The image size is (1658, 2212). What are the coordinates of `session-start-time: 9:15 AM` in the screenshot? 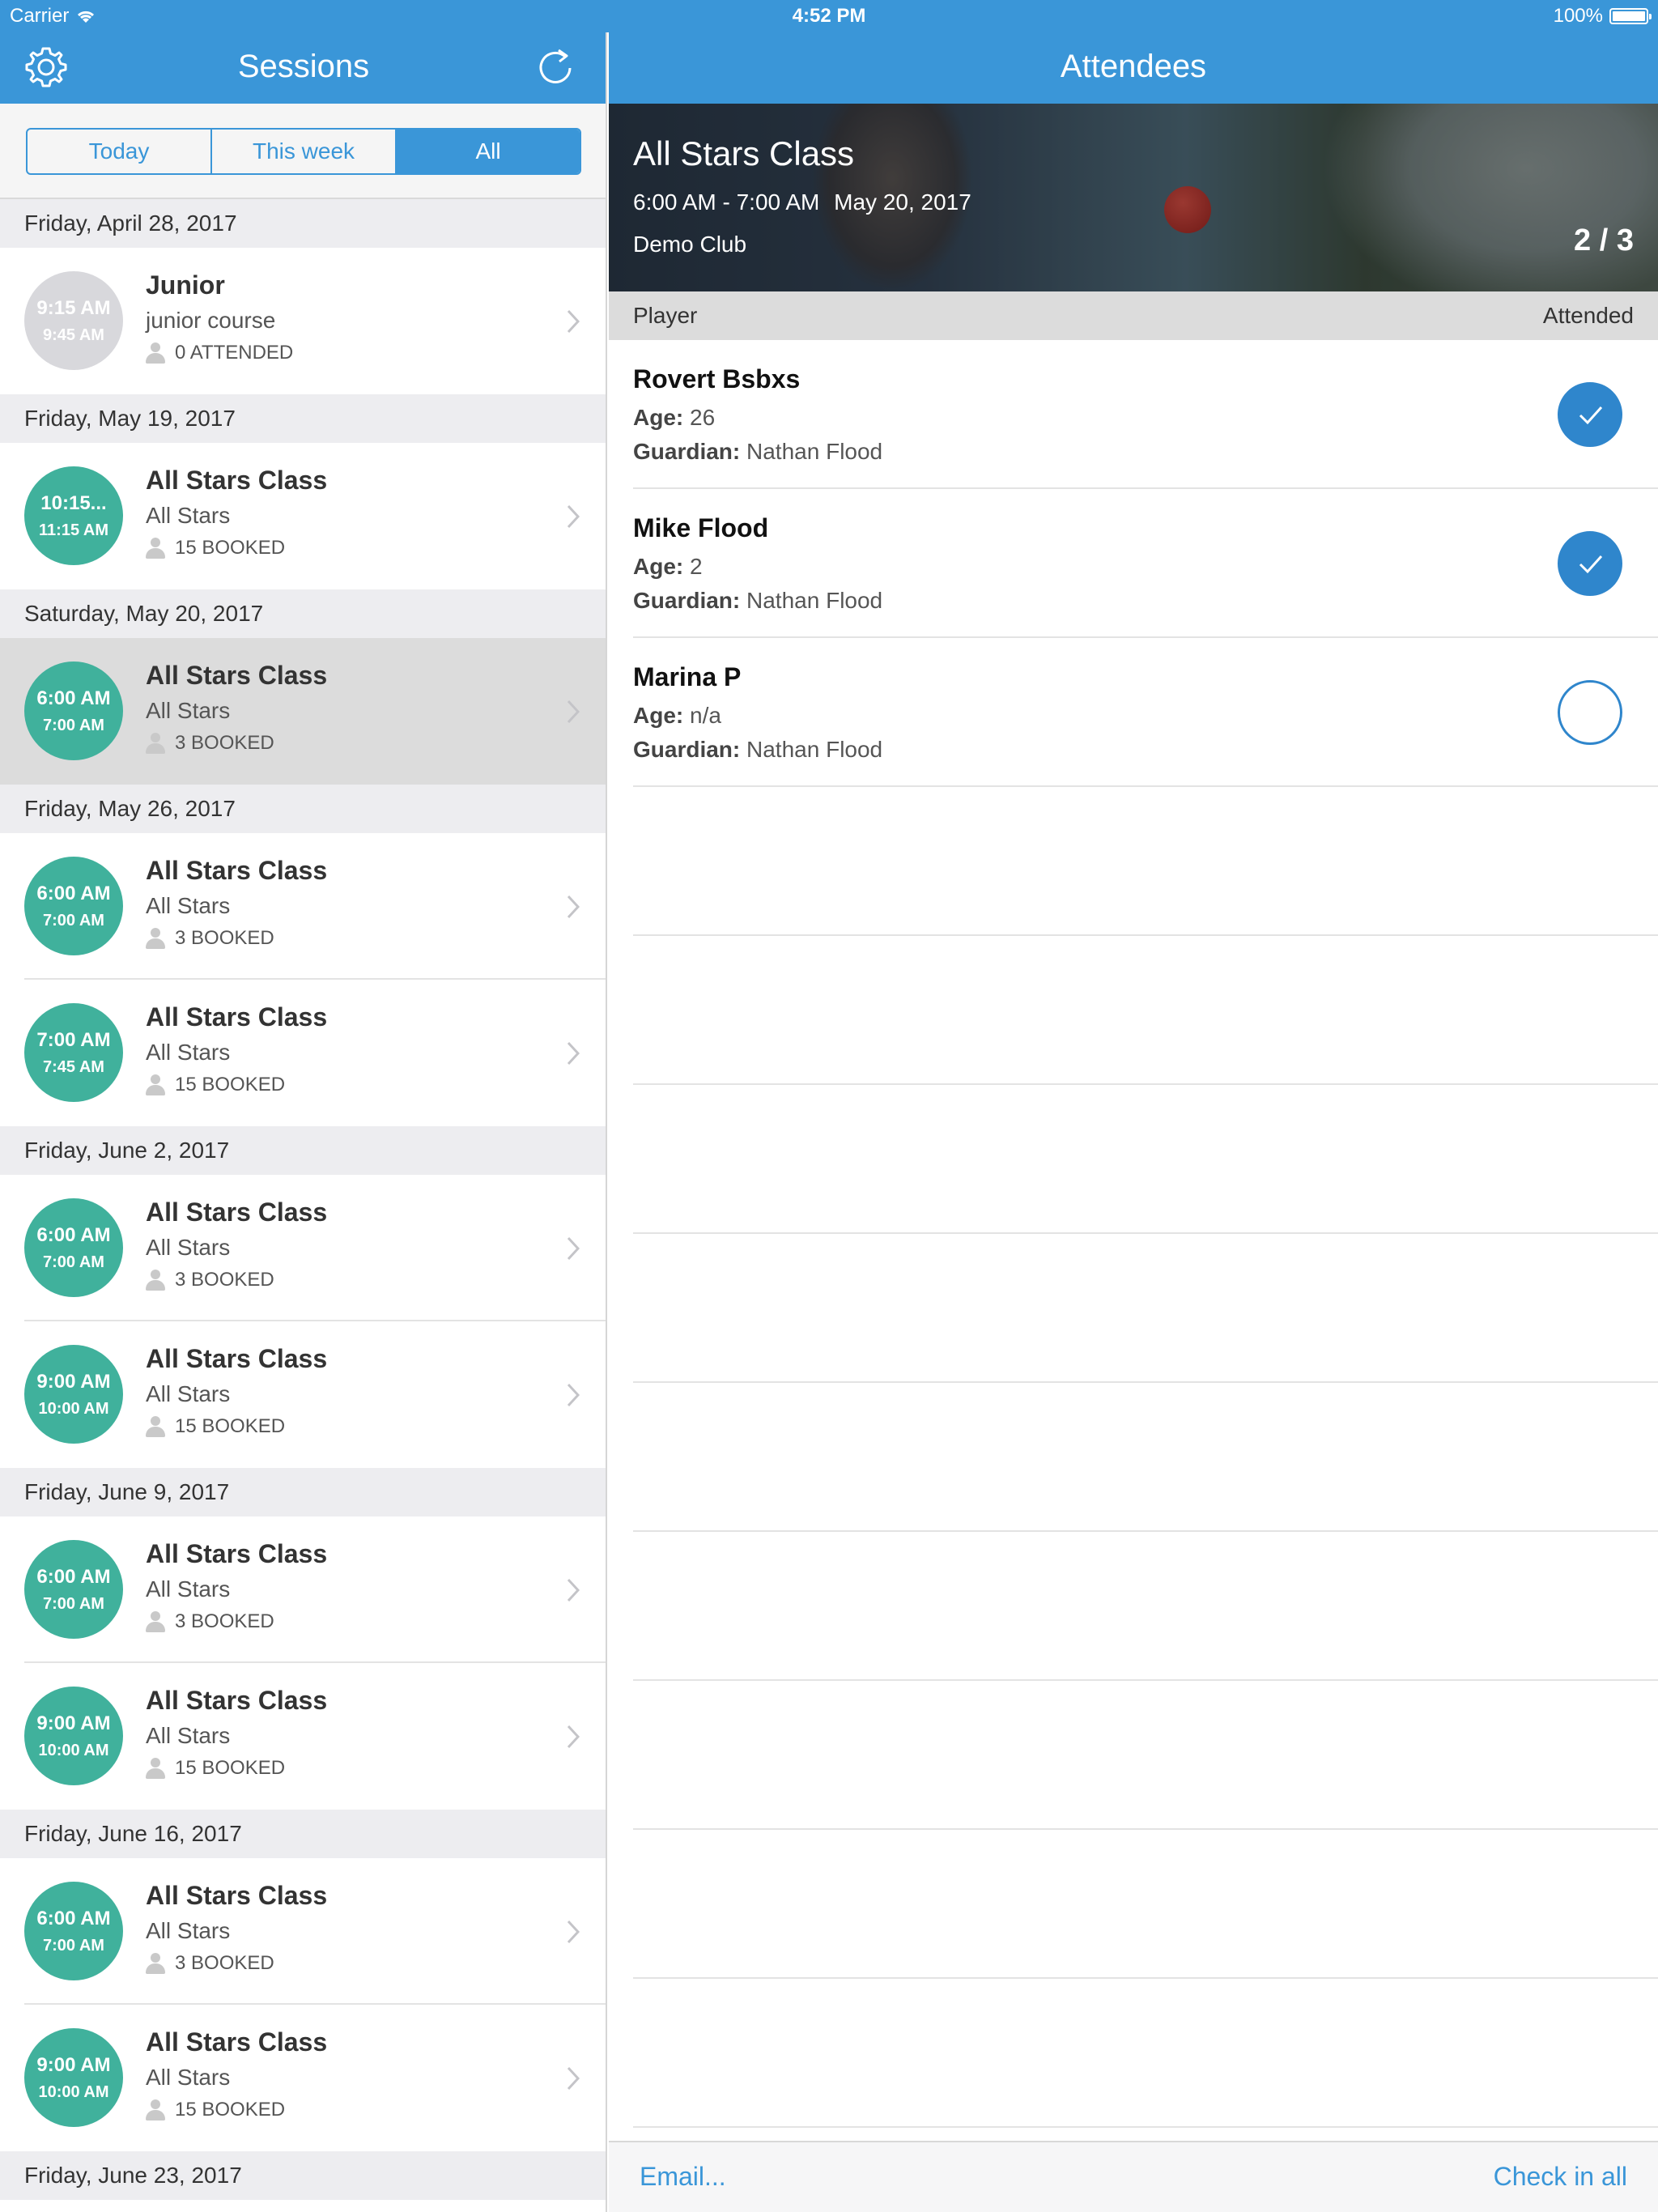 It's located at (73, 307).